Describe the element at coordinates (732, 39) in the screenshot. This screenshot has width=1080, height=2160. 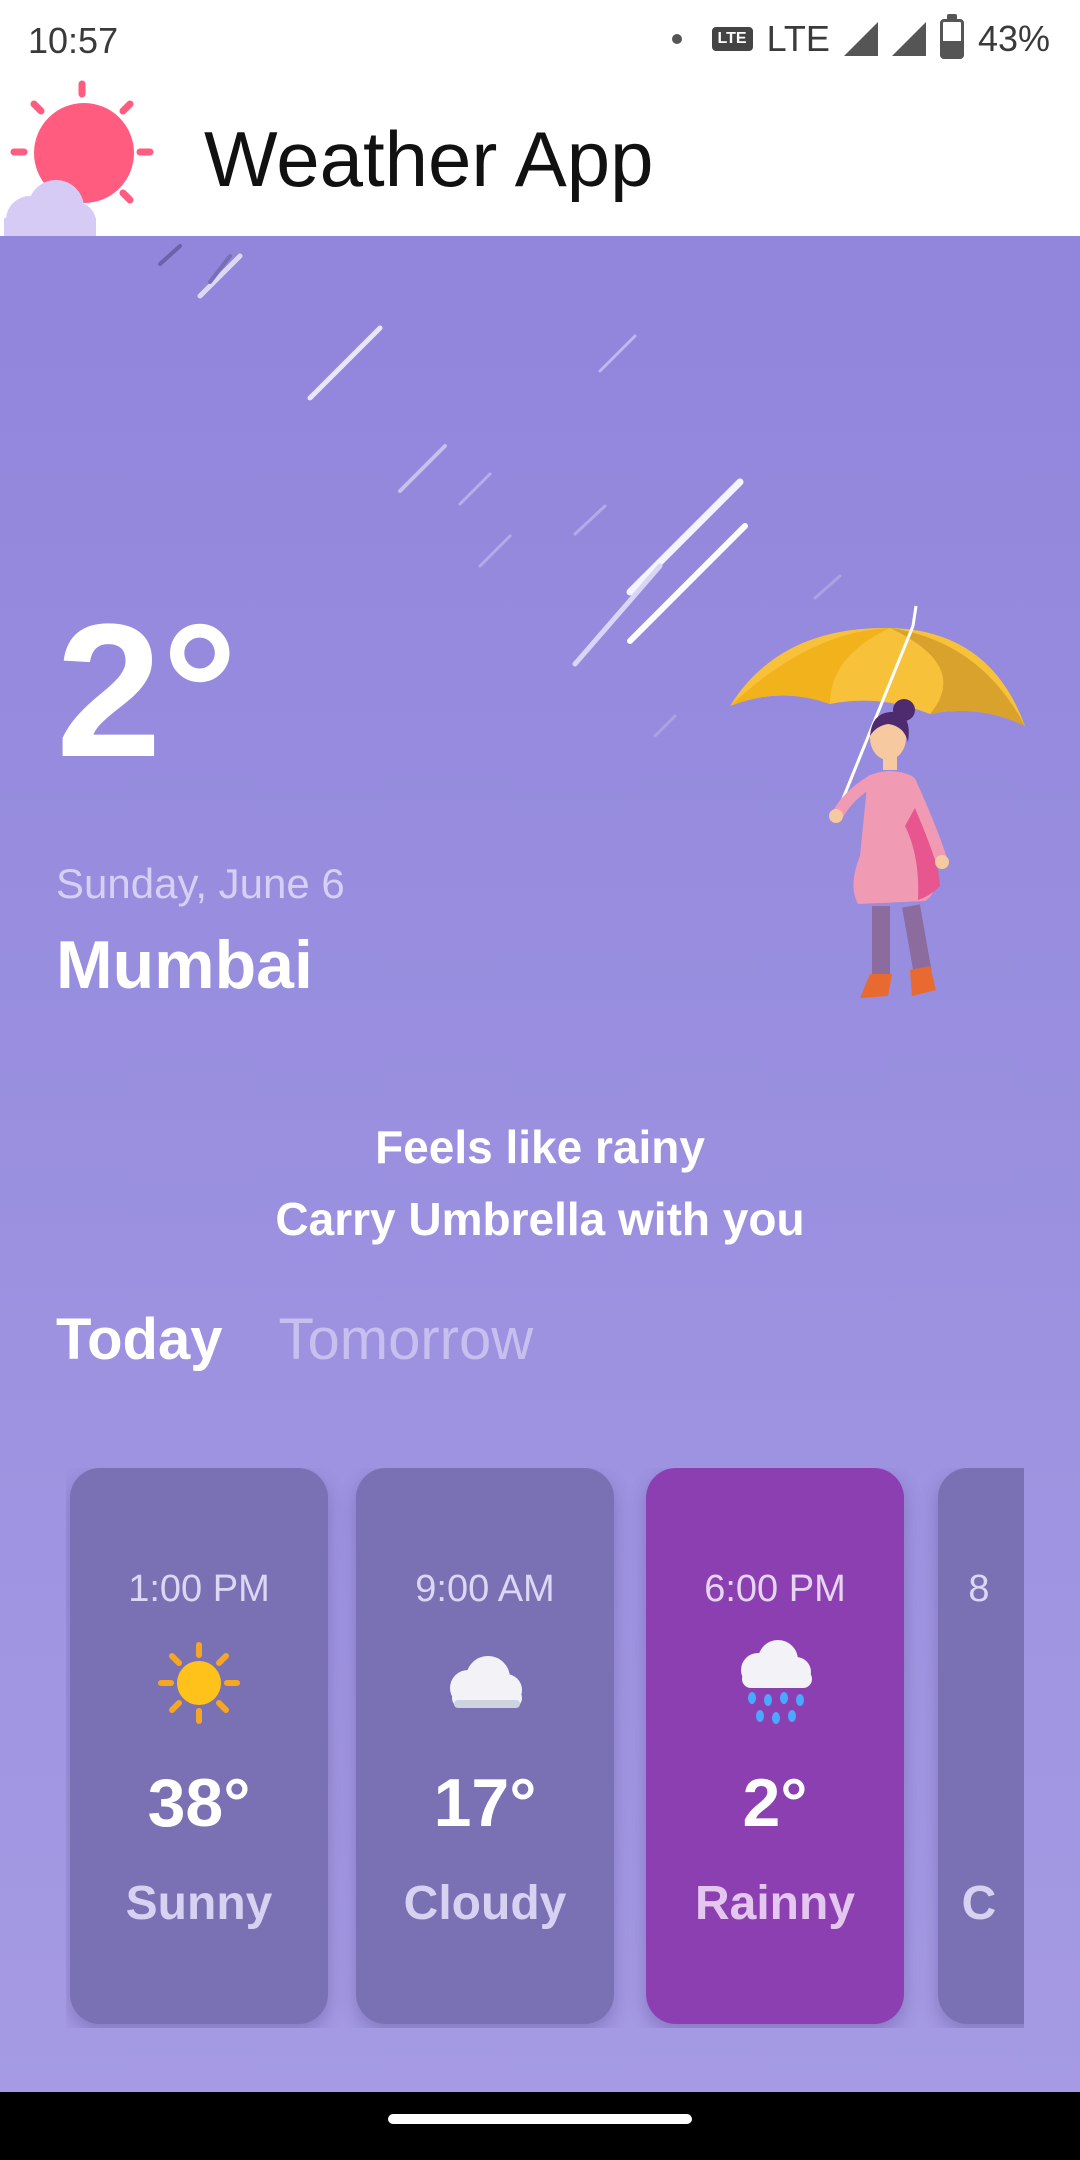
I see `volte-icon: LTE` at that location.